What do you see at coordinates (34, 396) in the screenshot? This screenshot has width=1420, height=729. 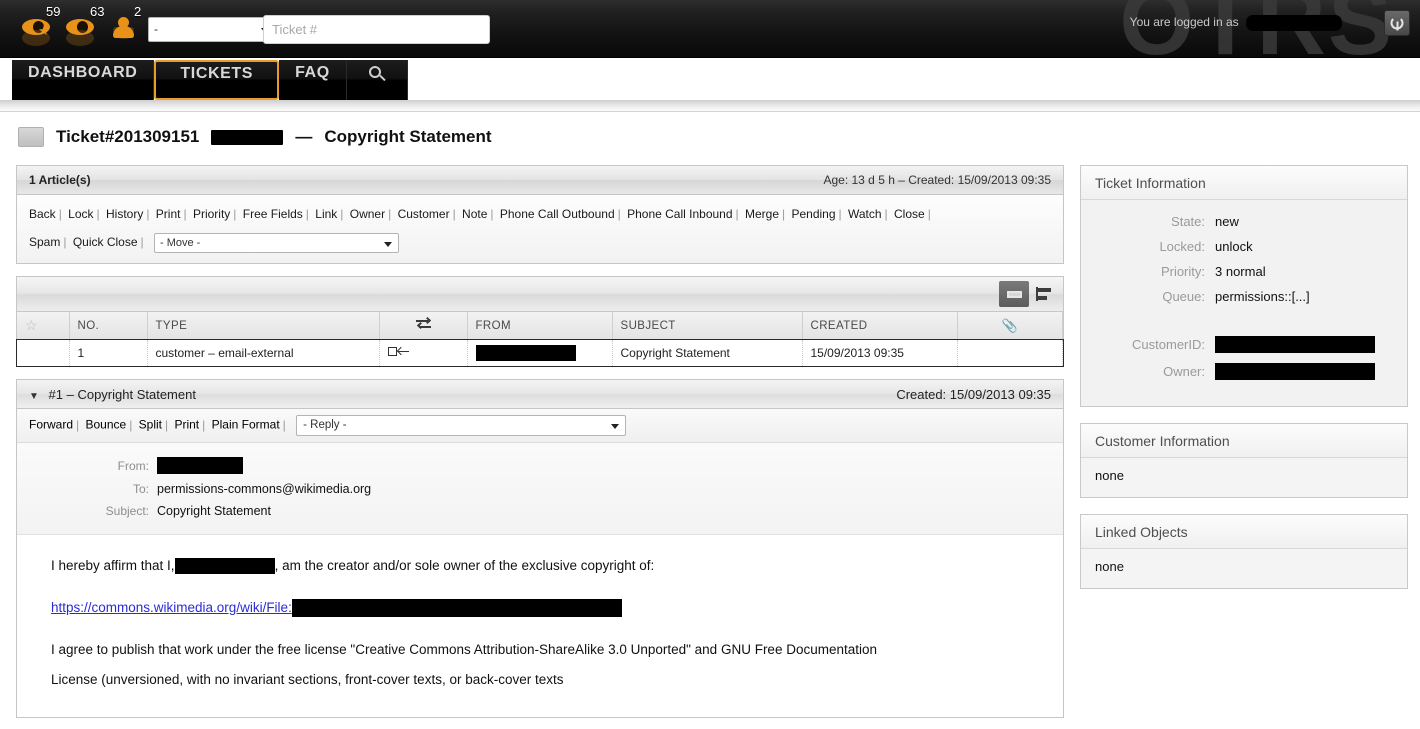 I see `chevron-down-icon: ▼` at bounding box center [34, 396].